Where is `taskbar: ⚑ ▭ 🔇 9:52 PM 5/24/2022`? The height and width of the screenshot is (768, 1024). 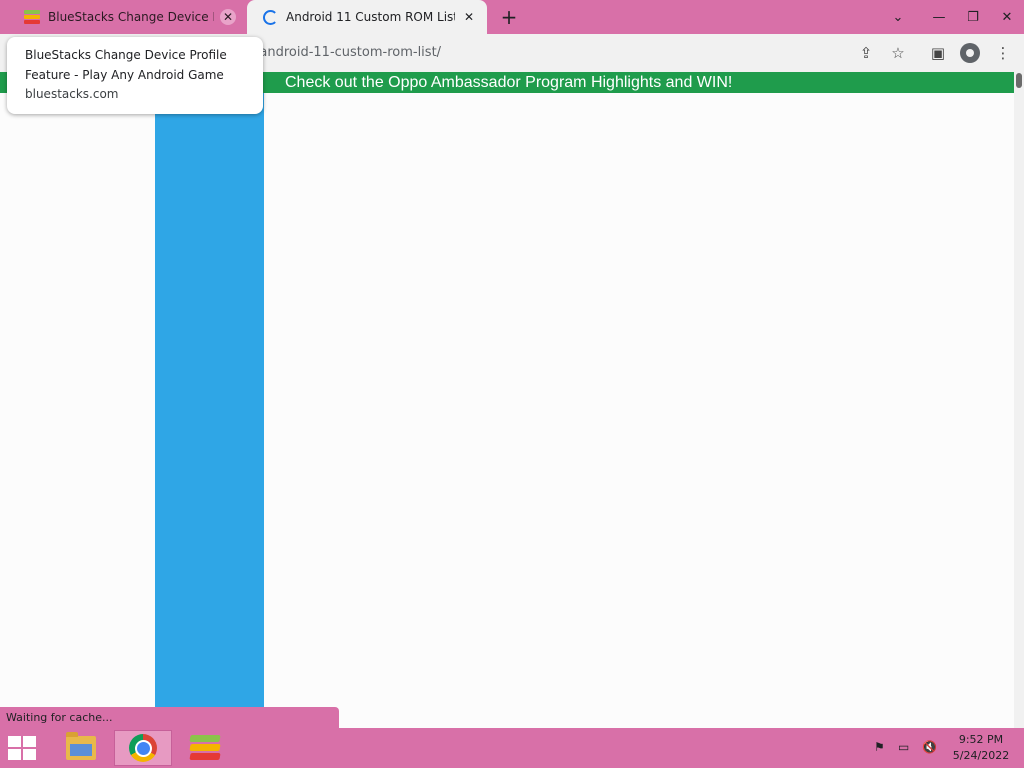
taskbar: ⚑ ▭ 🔇 9:52 PM 5/24/2022 is located at coordinates (512, 748).